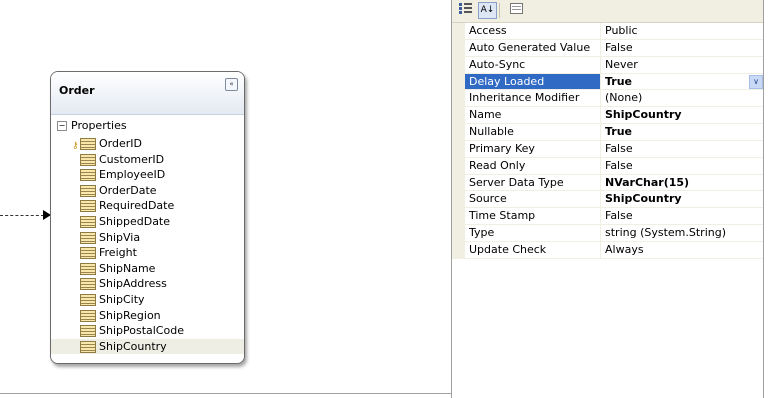  I want to click on property-grid-row: Inheritance Modifier (None), so click(607, 99).